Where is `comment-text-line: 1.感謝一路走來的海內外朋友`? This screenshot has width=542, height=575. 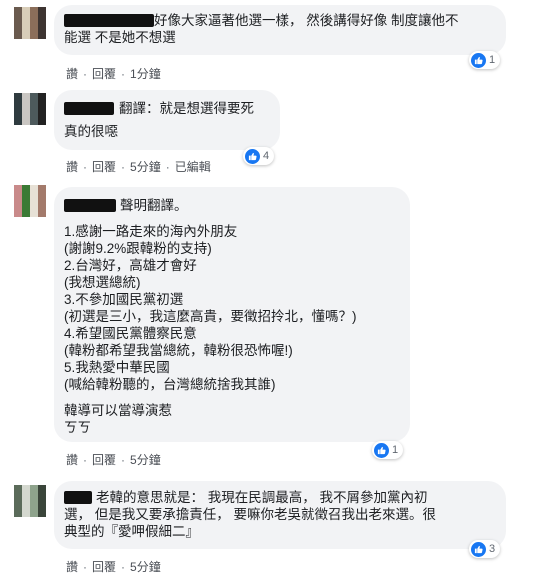
comment-text-line: 1.感謝一路走來的海內外朋友 is located at coordinates (151, 231).